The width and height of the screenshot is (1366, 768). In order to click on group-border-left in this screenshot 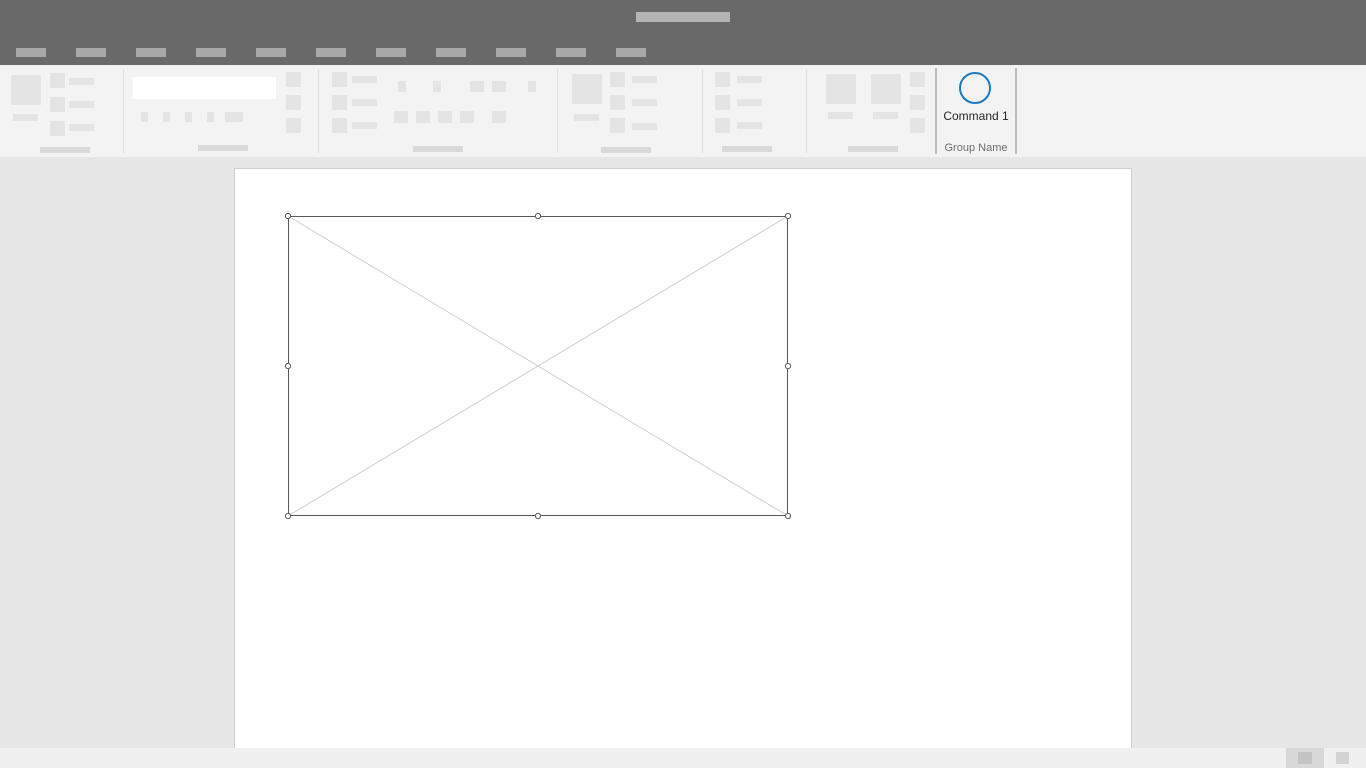, I will do `click(936, 111)`.